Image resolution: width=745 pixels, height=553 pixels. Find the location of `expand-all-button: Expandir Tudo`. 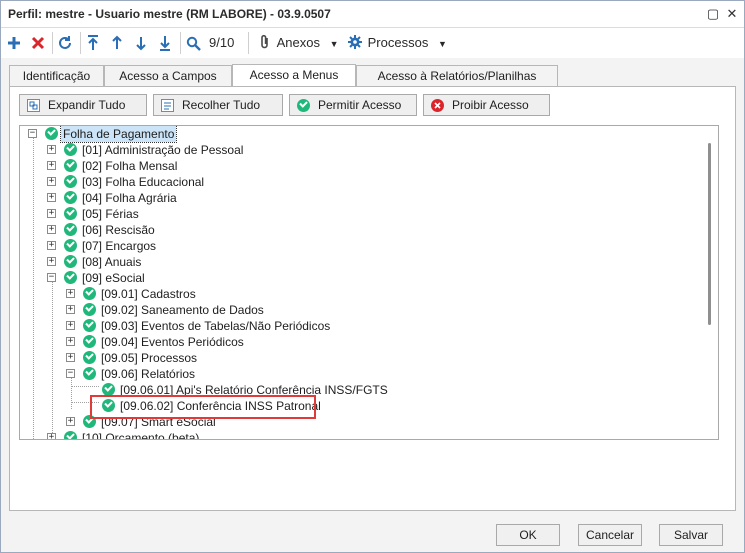

expand-all-button: Expandir Tudo is located at coordinates (83, 105).